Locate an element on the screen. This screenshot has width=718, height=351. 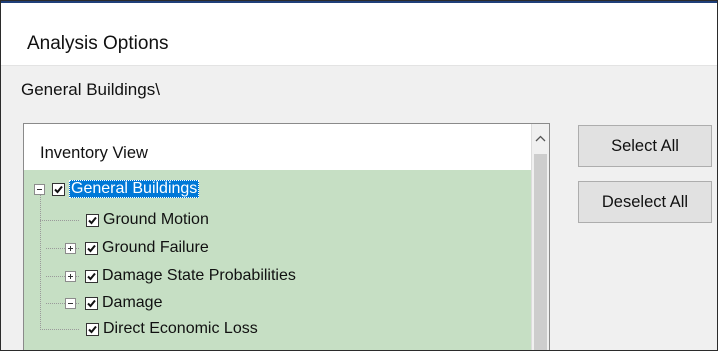
tree-header-label: Inventory View is located at coordinates (94, 153).